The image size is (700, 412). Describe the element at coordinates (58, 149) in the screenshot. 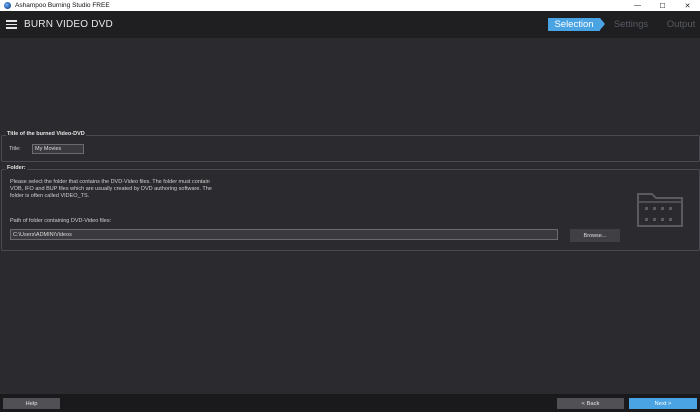

I see `title-input: My Movies` at that location.